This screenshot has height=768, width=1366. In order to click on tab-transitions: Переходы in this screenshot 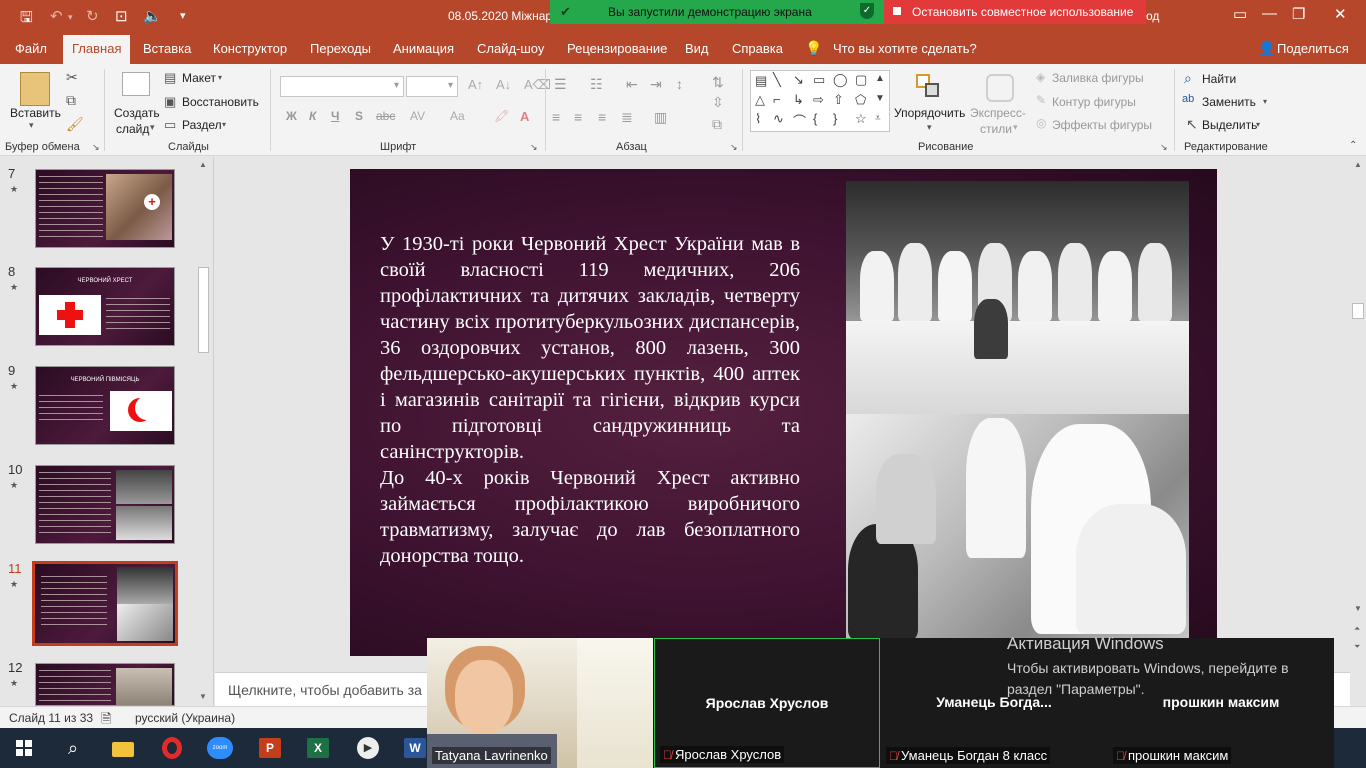, I will do `click(340, 48)`.